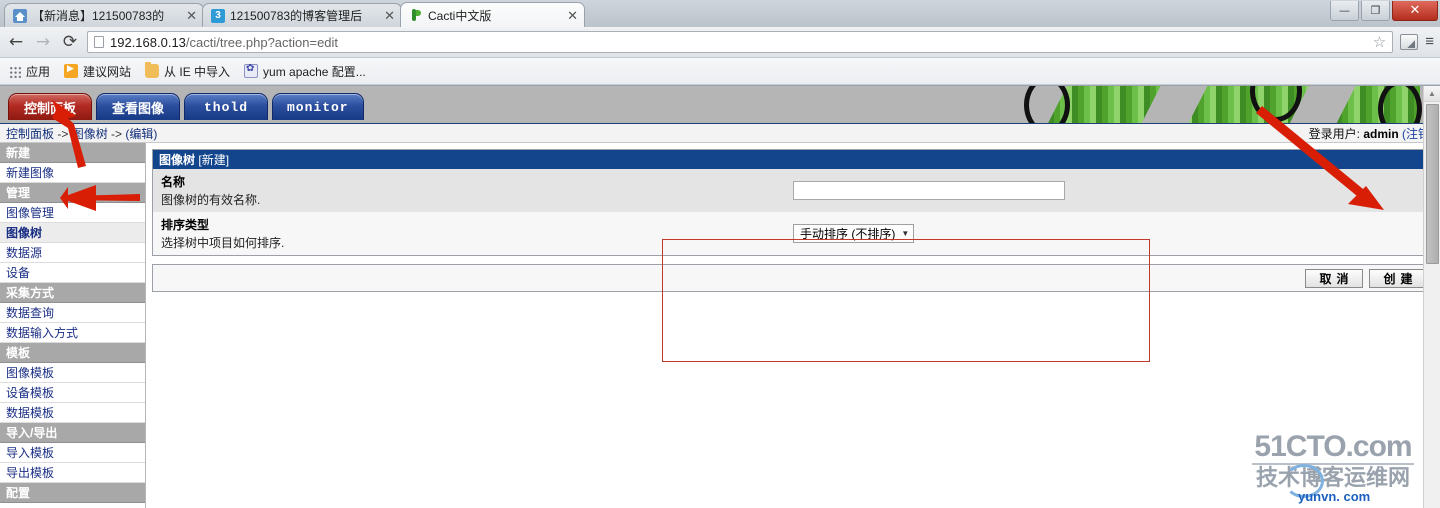 The height and width of the screenshot is (508, 1440). What do you see at coordinates (70, 42) in the screenshot?
I see `reload-icon: ⟳` at bounding box center [70, 42].